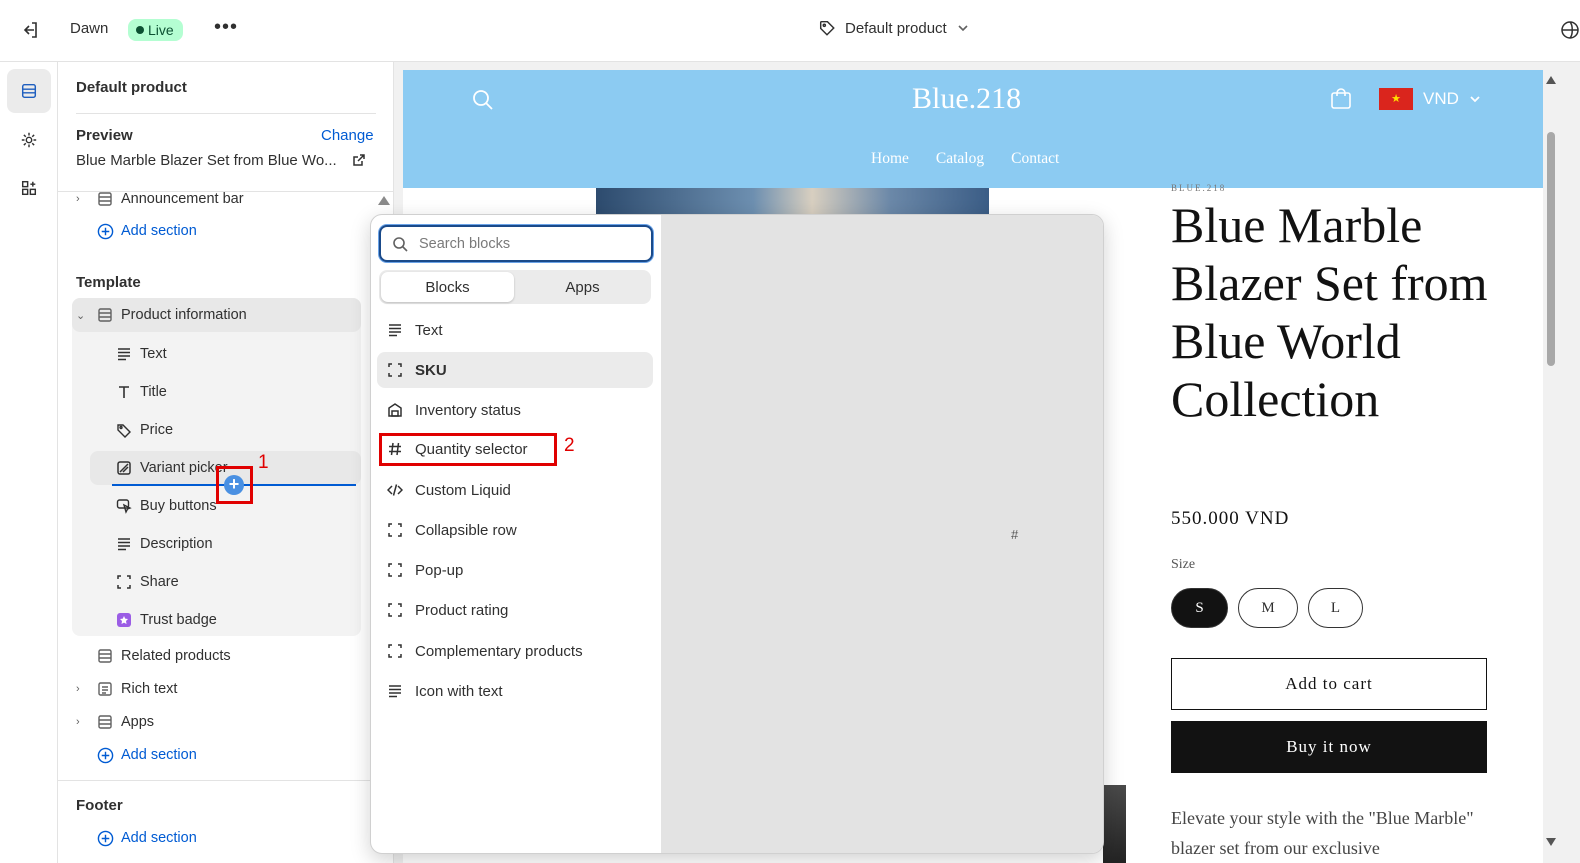  Describe the element at coordinates (515, 610) in the screenshot. I see `block-option-product-rating: Product rating` at that location.